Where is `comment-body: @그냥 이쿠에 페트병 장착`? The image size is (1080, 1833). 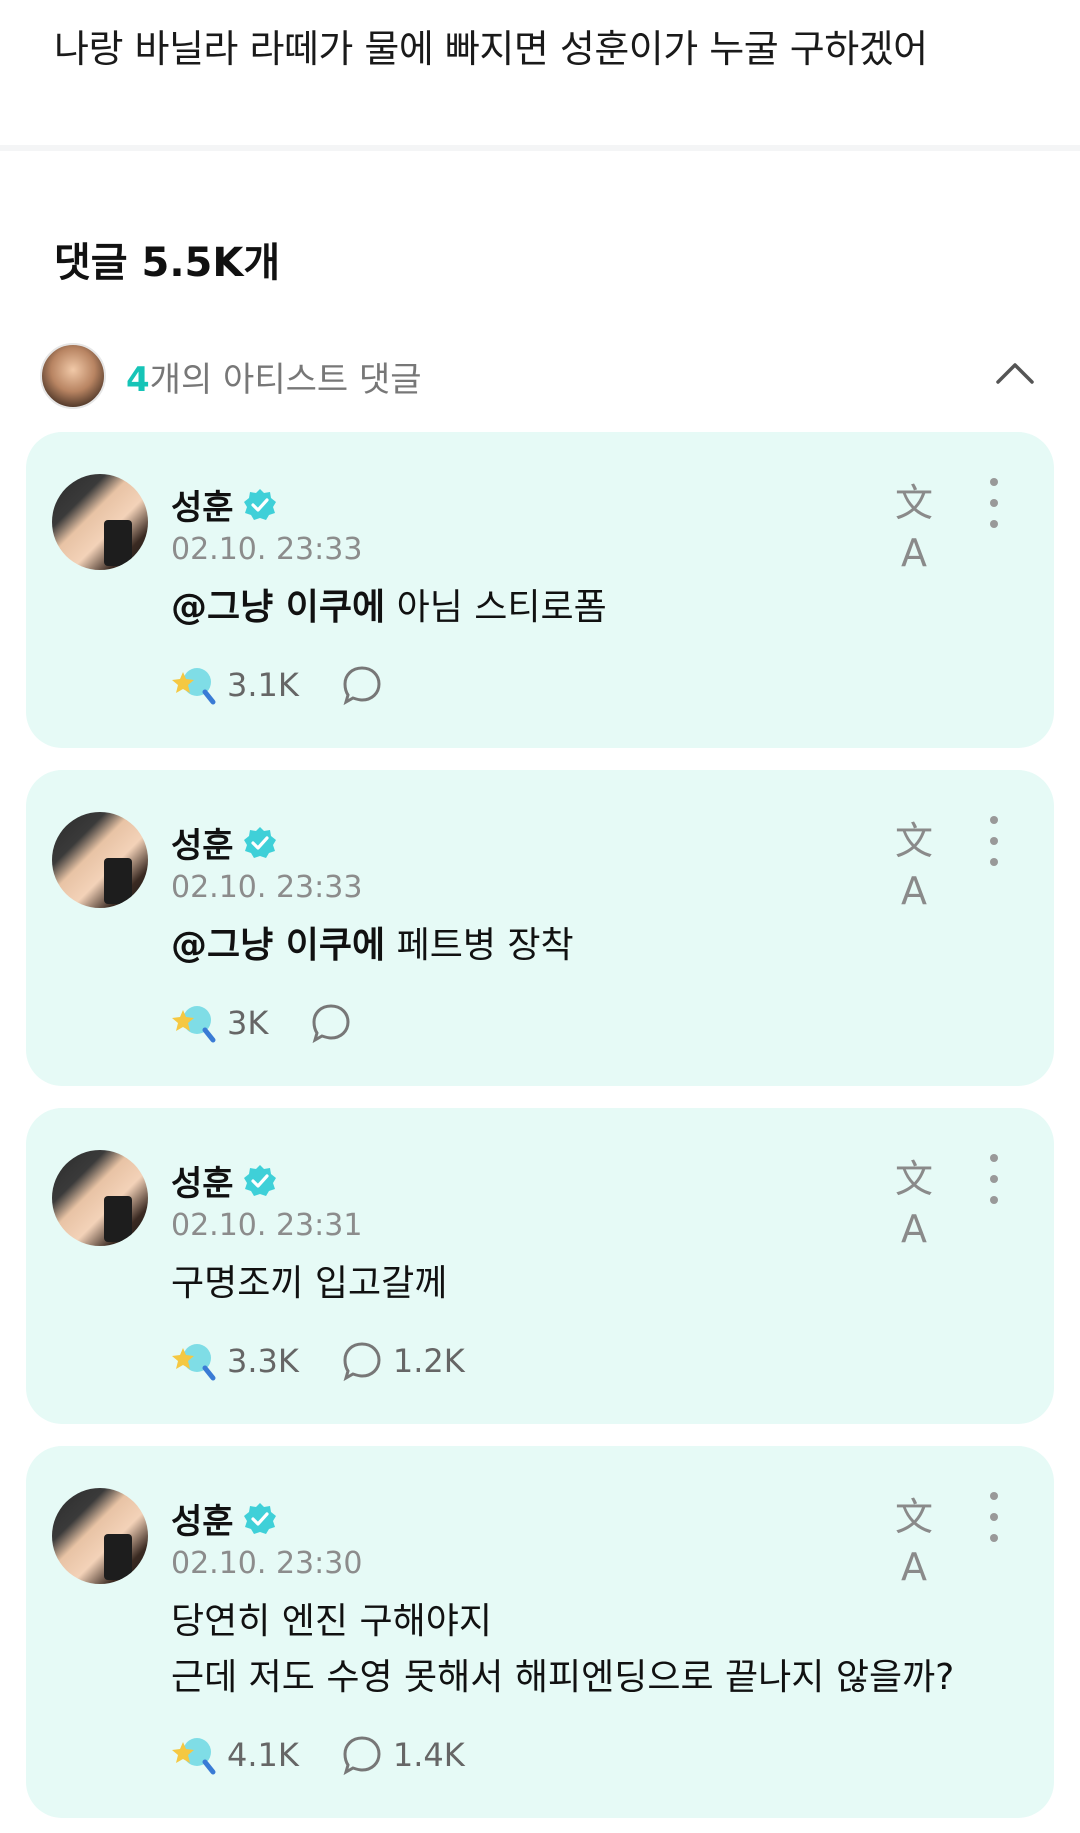 comment-body: @그냥 이쿠에 페트병 장착 is located at coordinates (591, 946).